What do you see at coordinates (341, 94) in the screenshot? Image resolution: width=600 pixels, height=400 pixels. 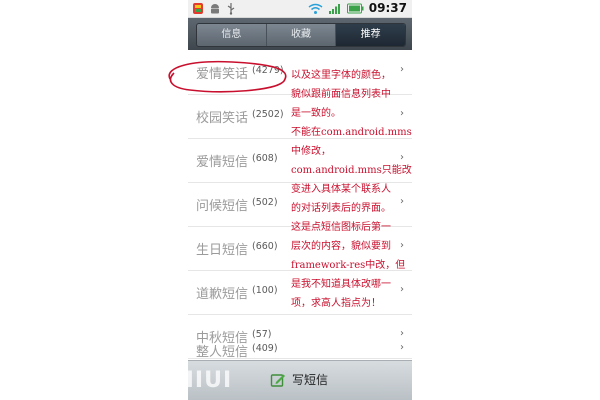 I see `annotation-line: 貌似跟前面信息列表中` at bounding box center [341, 94].